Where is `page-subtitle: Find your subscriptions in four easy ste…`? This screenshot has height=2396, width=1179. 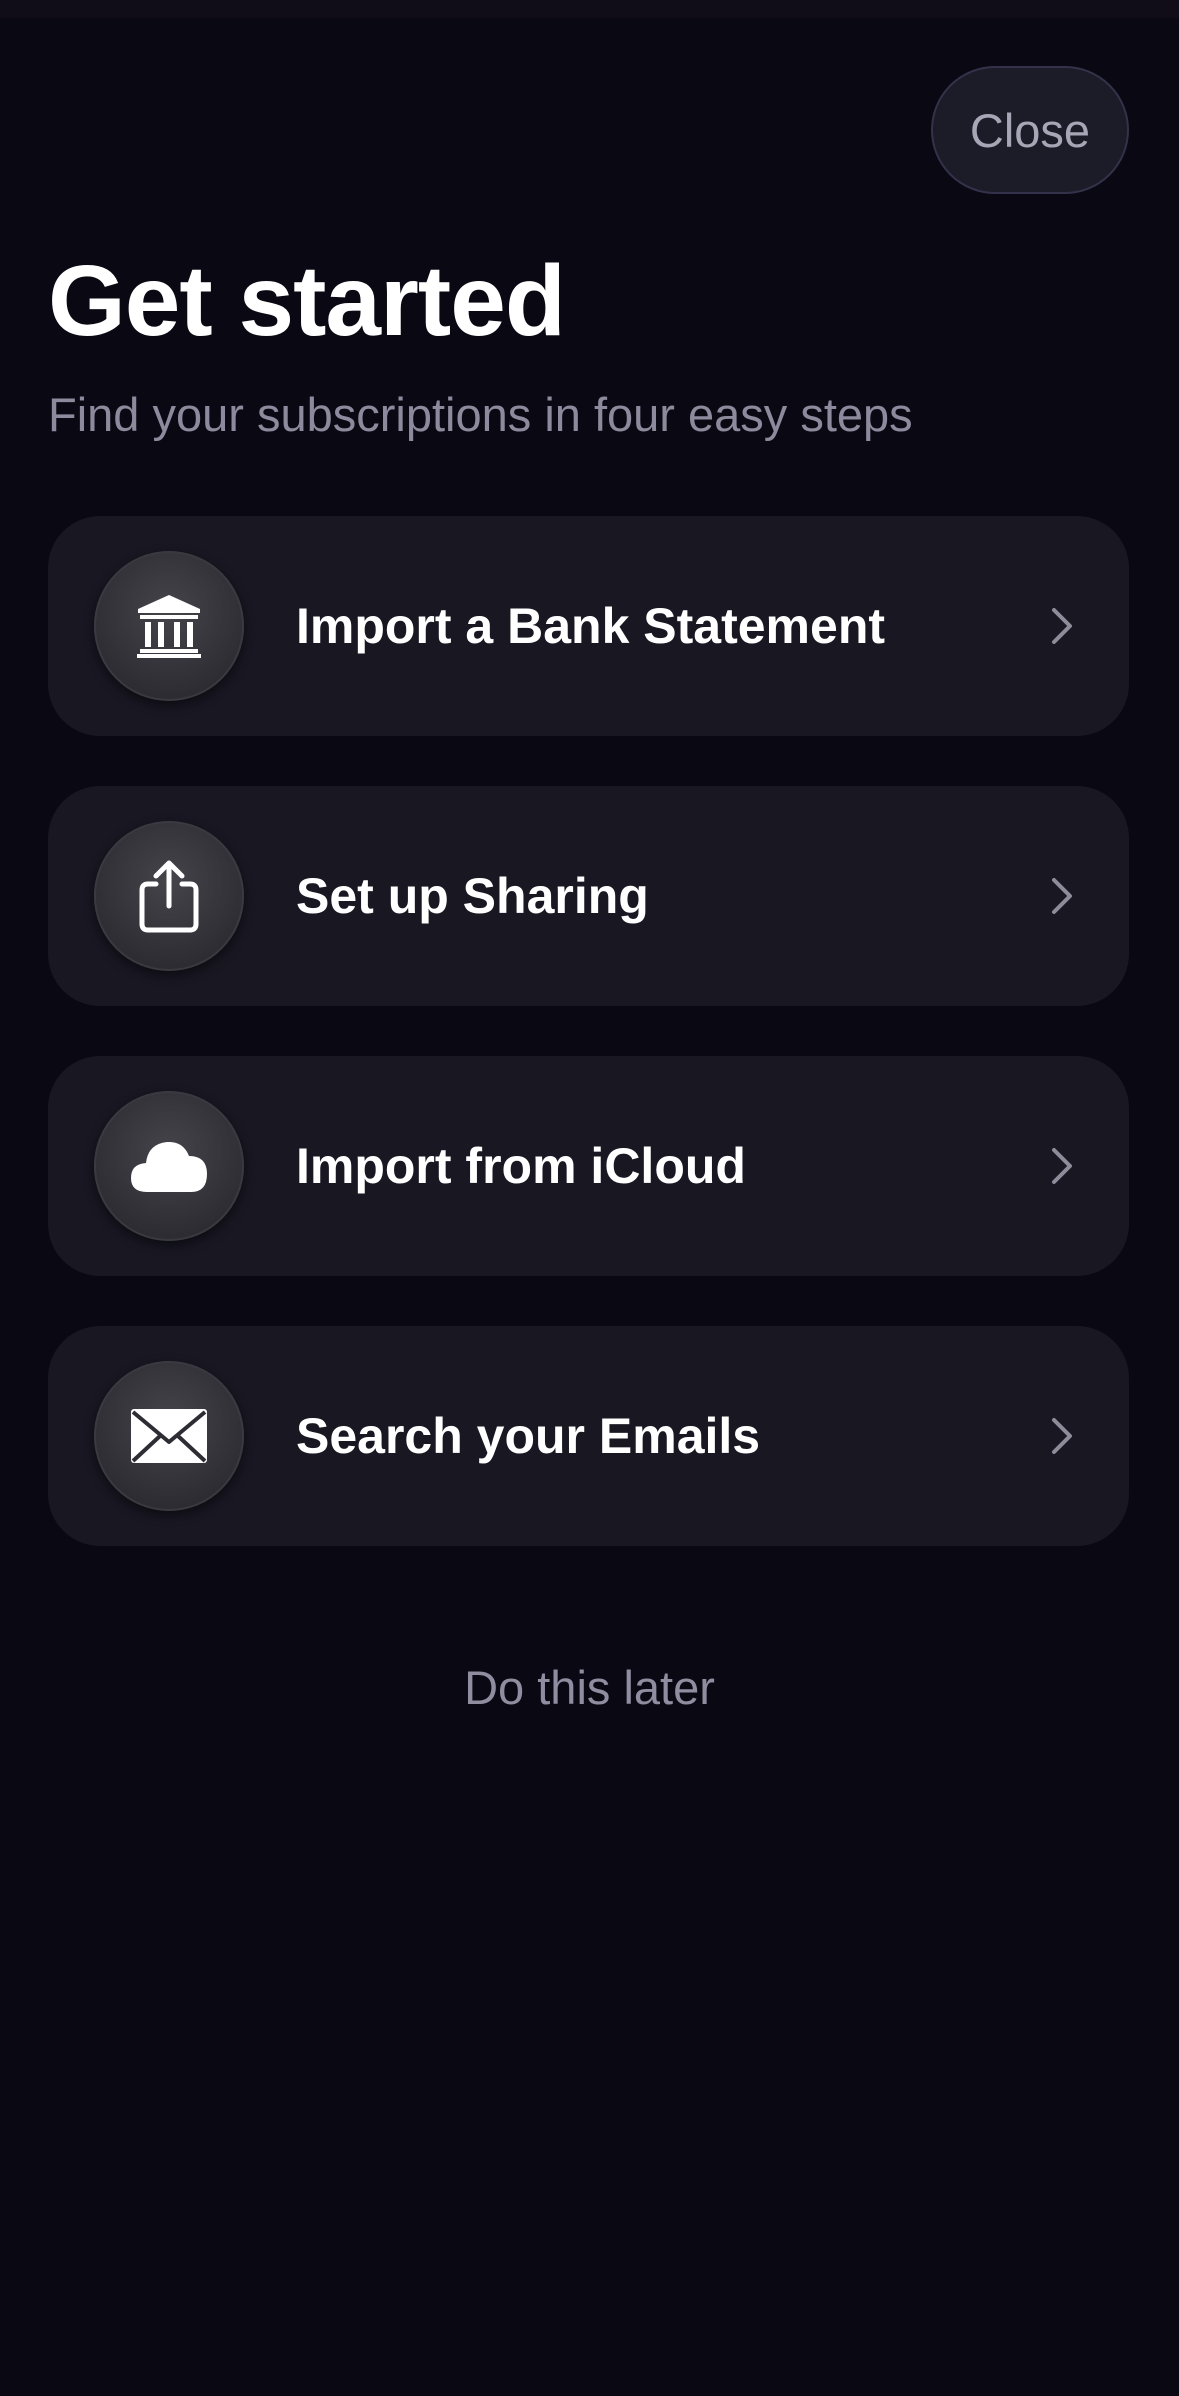 page-subtitle: Find your subscriptions in four easy ste… is located at coordinates (480, 414).